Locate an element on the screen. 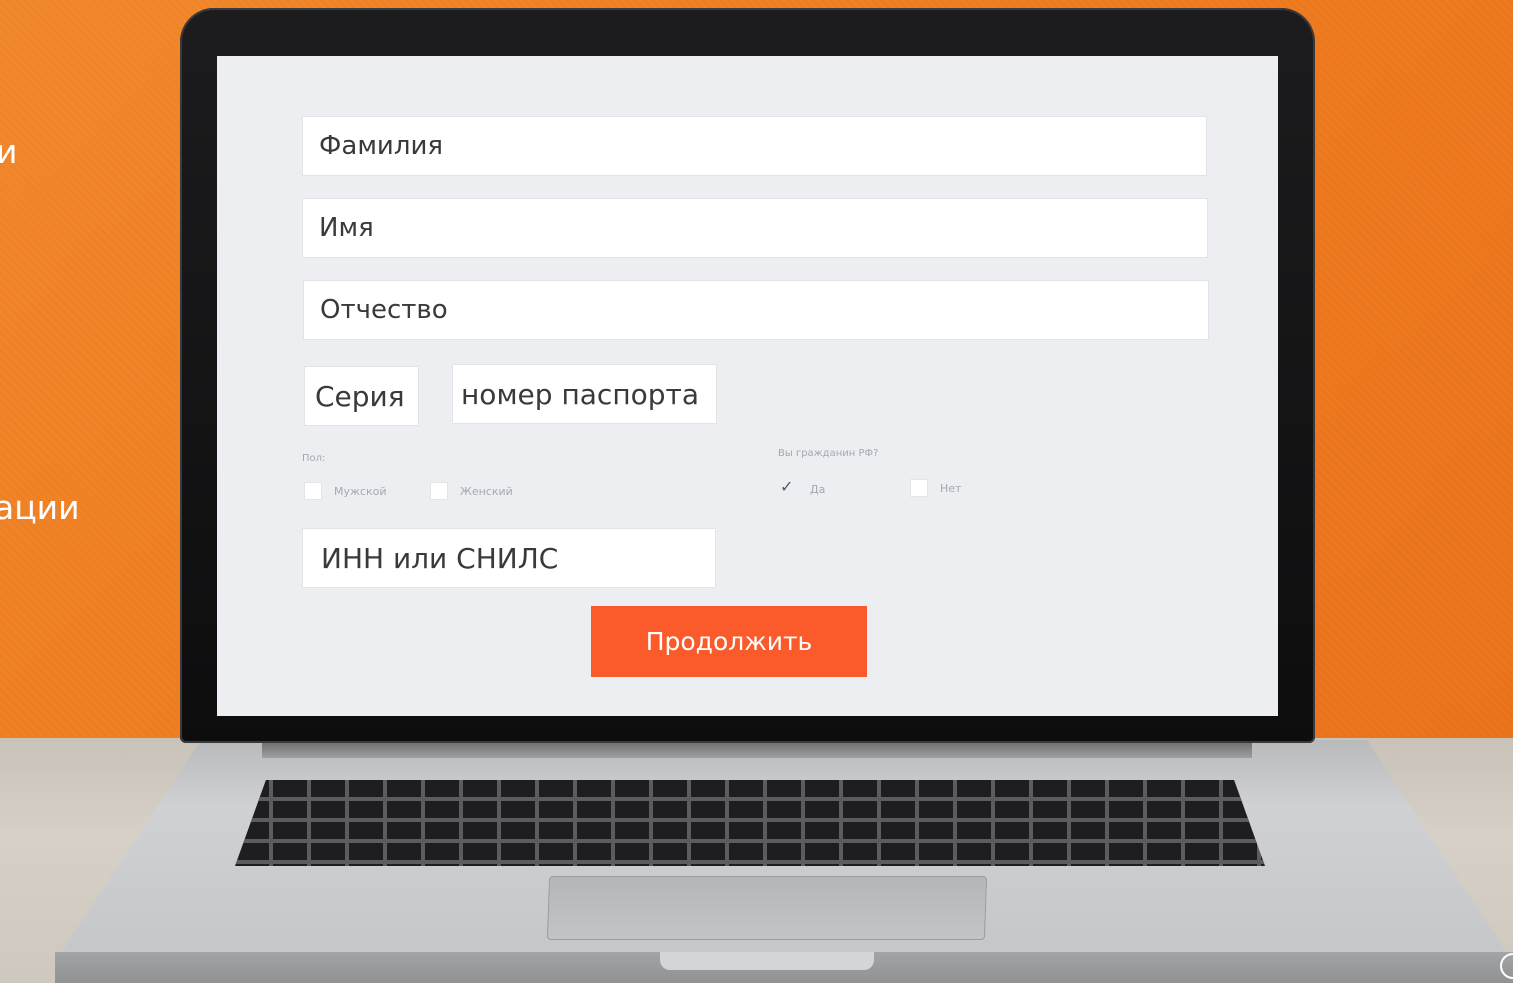  citizen-no-checkbox is located at coordinates (919, 488).